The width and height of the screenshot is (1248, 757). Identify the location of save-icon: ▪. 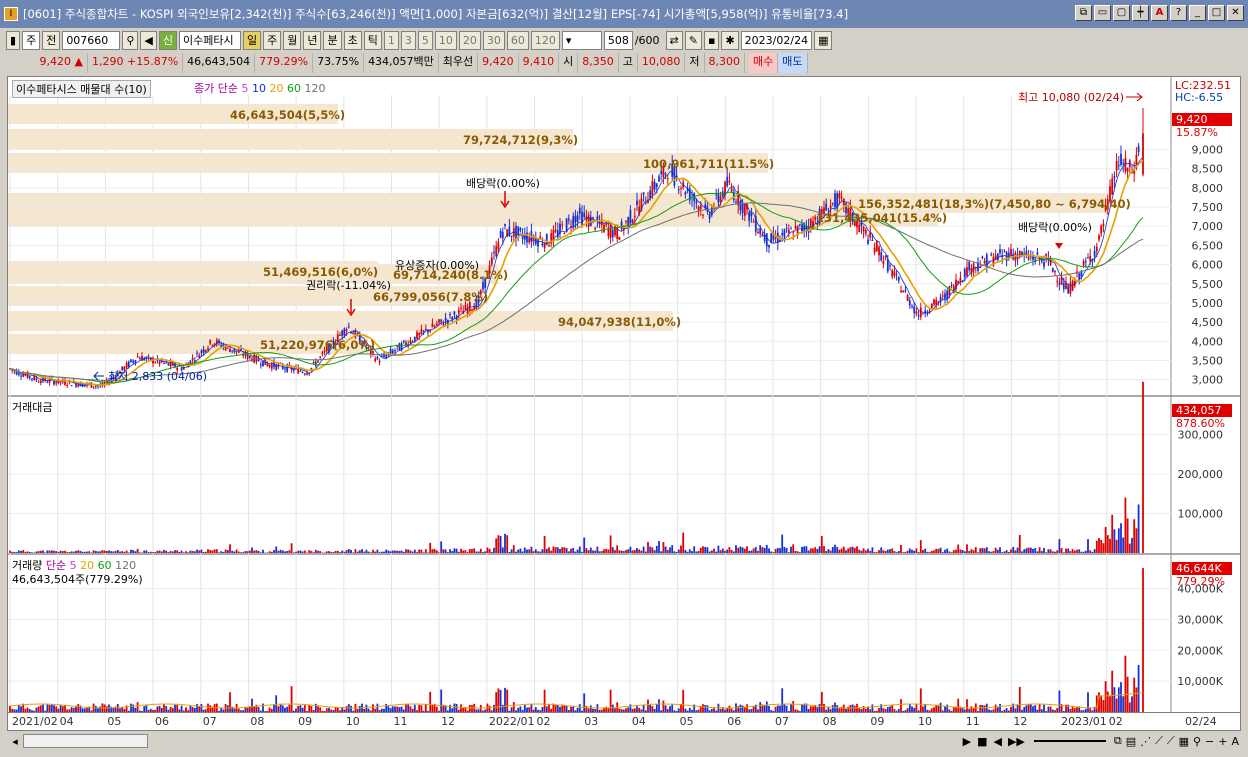
(711, 40).